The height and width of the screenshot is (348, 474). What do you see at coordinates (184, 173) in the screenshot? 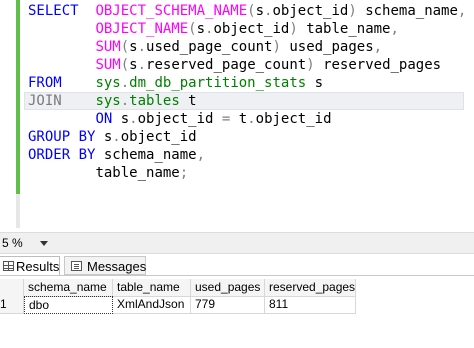
I see `code-token: ;` at bounding box center [184, 173].